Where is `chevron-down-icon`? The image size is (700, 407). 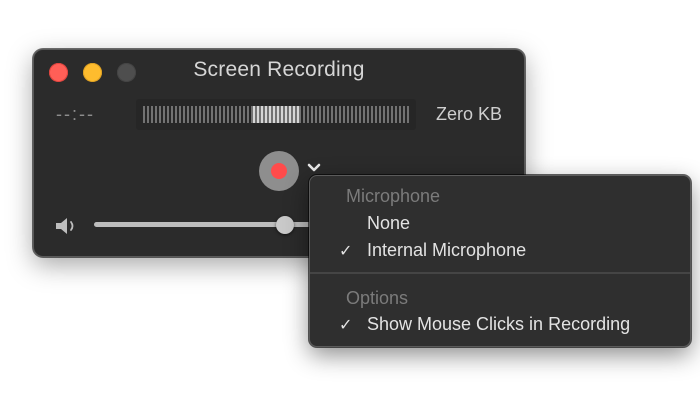 chevron-down-icon is located at coordinates (314, 168).